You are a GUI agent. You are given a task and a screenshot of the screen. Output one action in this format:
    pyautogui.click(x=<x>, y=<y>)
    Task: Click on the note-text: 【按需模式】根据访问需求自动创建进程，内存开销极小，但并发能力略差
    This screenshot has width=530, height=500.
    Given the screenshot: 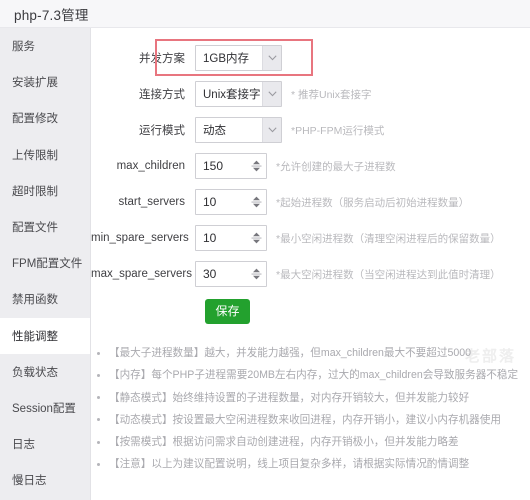 What is the action you would take?
    pyautogui.click(x=284, y=442)
    